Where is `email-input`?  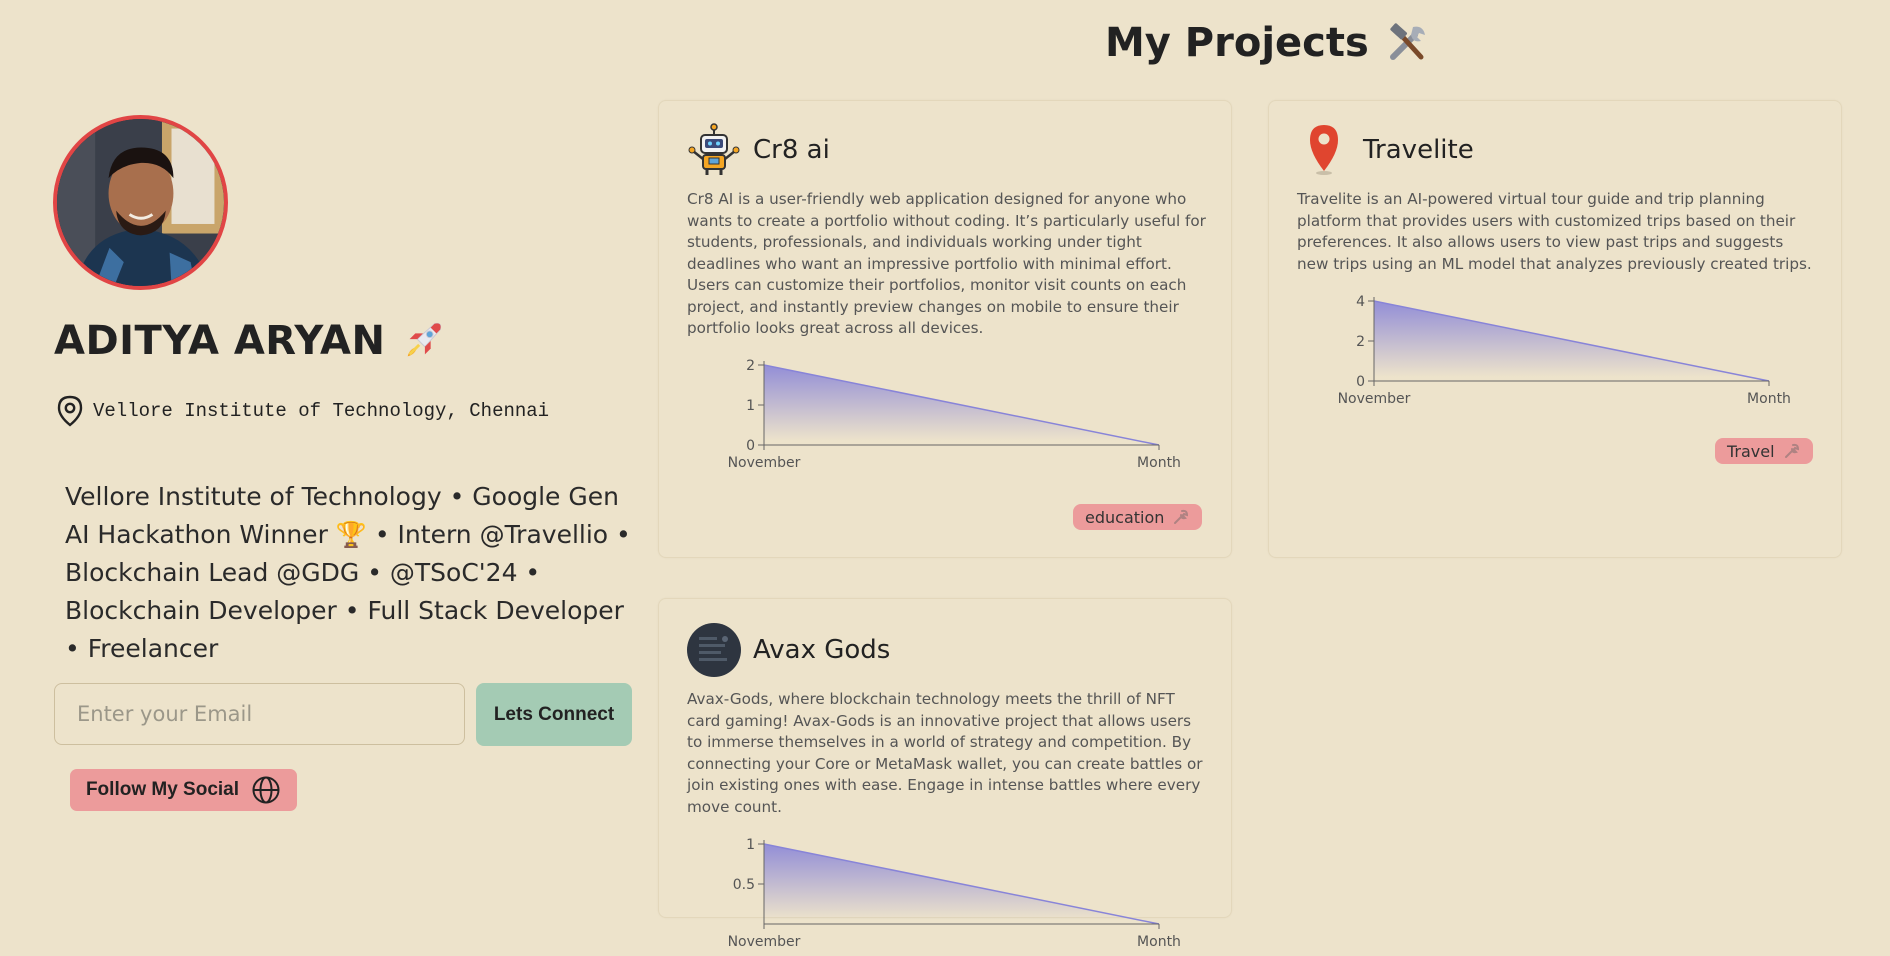 email-input is located at coordinates (259, 714).